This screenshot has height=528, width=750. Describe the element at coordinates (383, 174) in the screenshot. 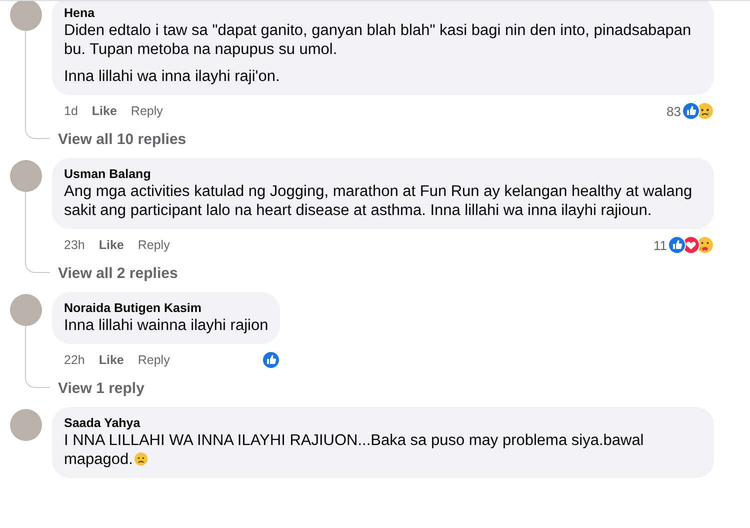

I see `commenter-name: Usman Balang` at that location.